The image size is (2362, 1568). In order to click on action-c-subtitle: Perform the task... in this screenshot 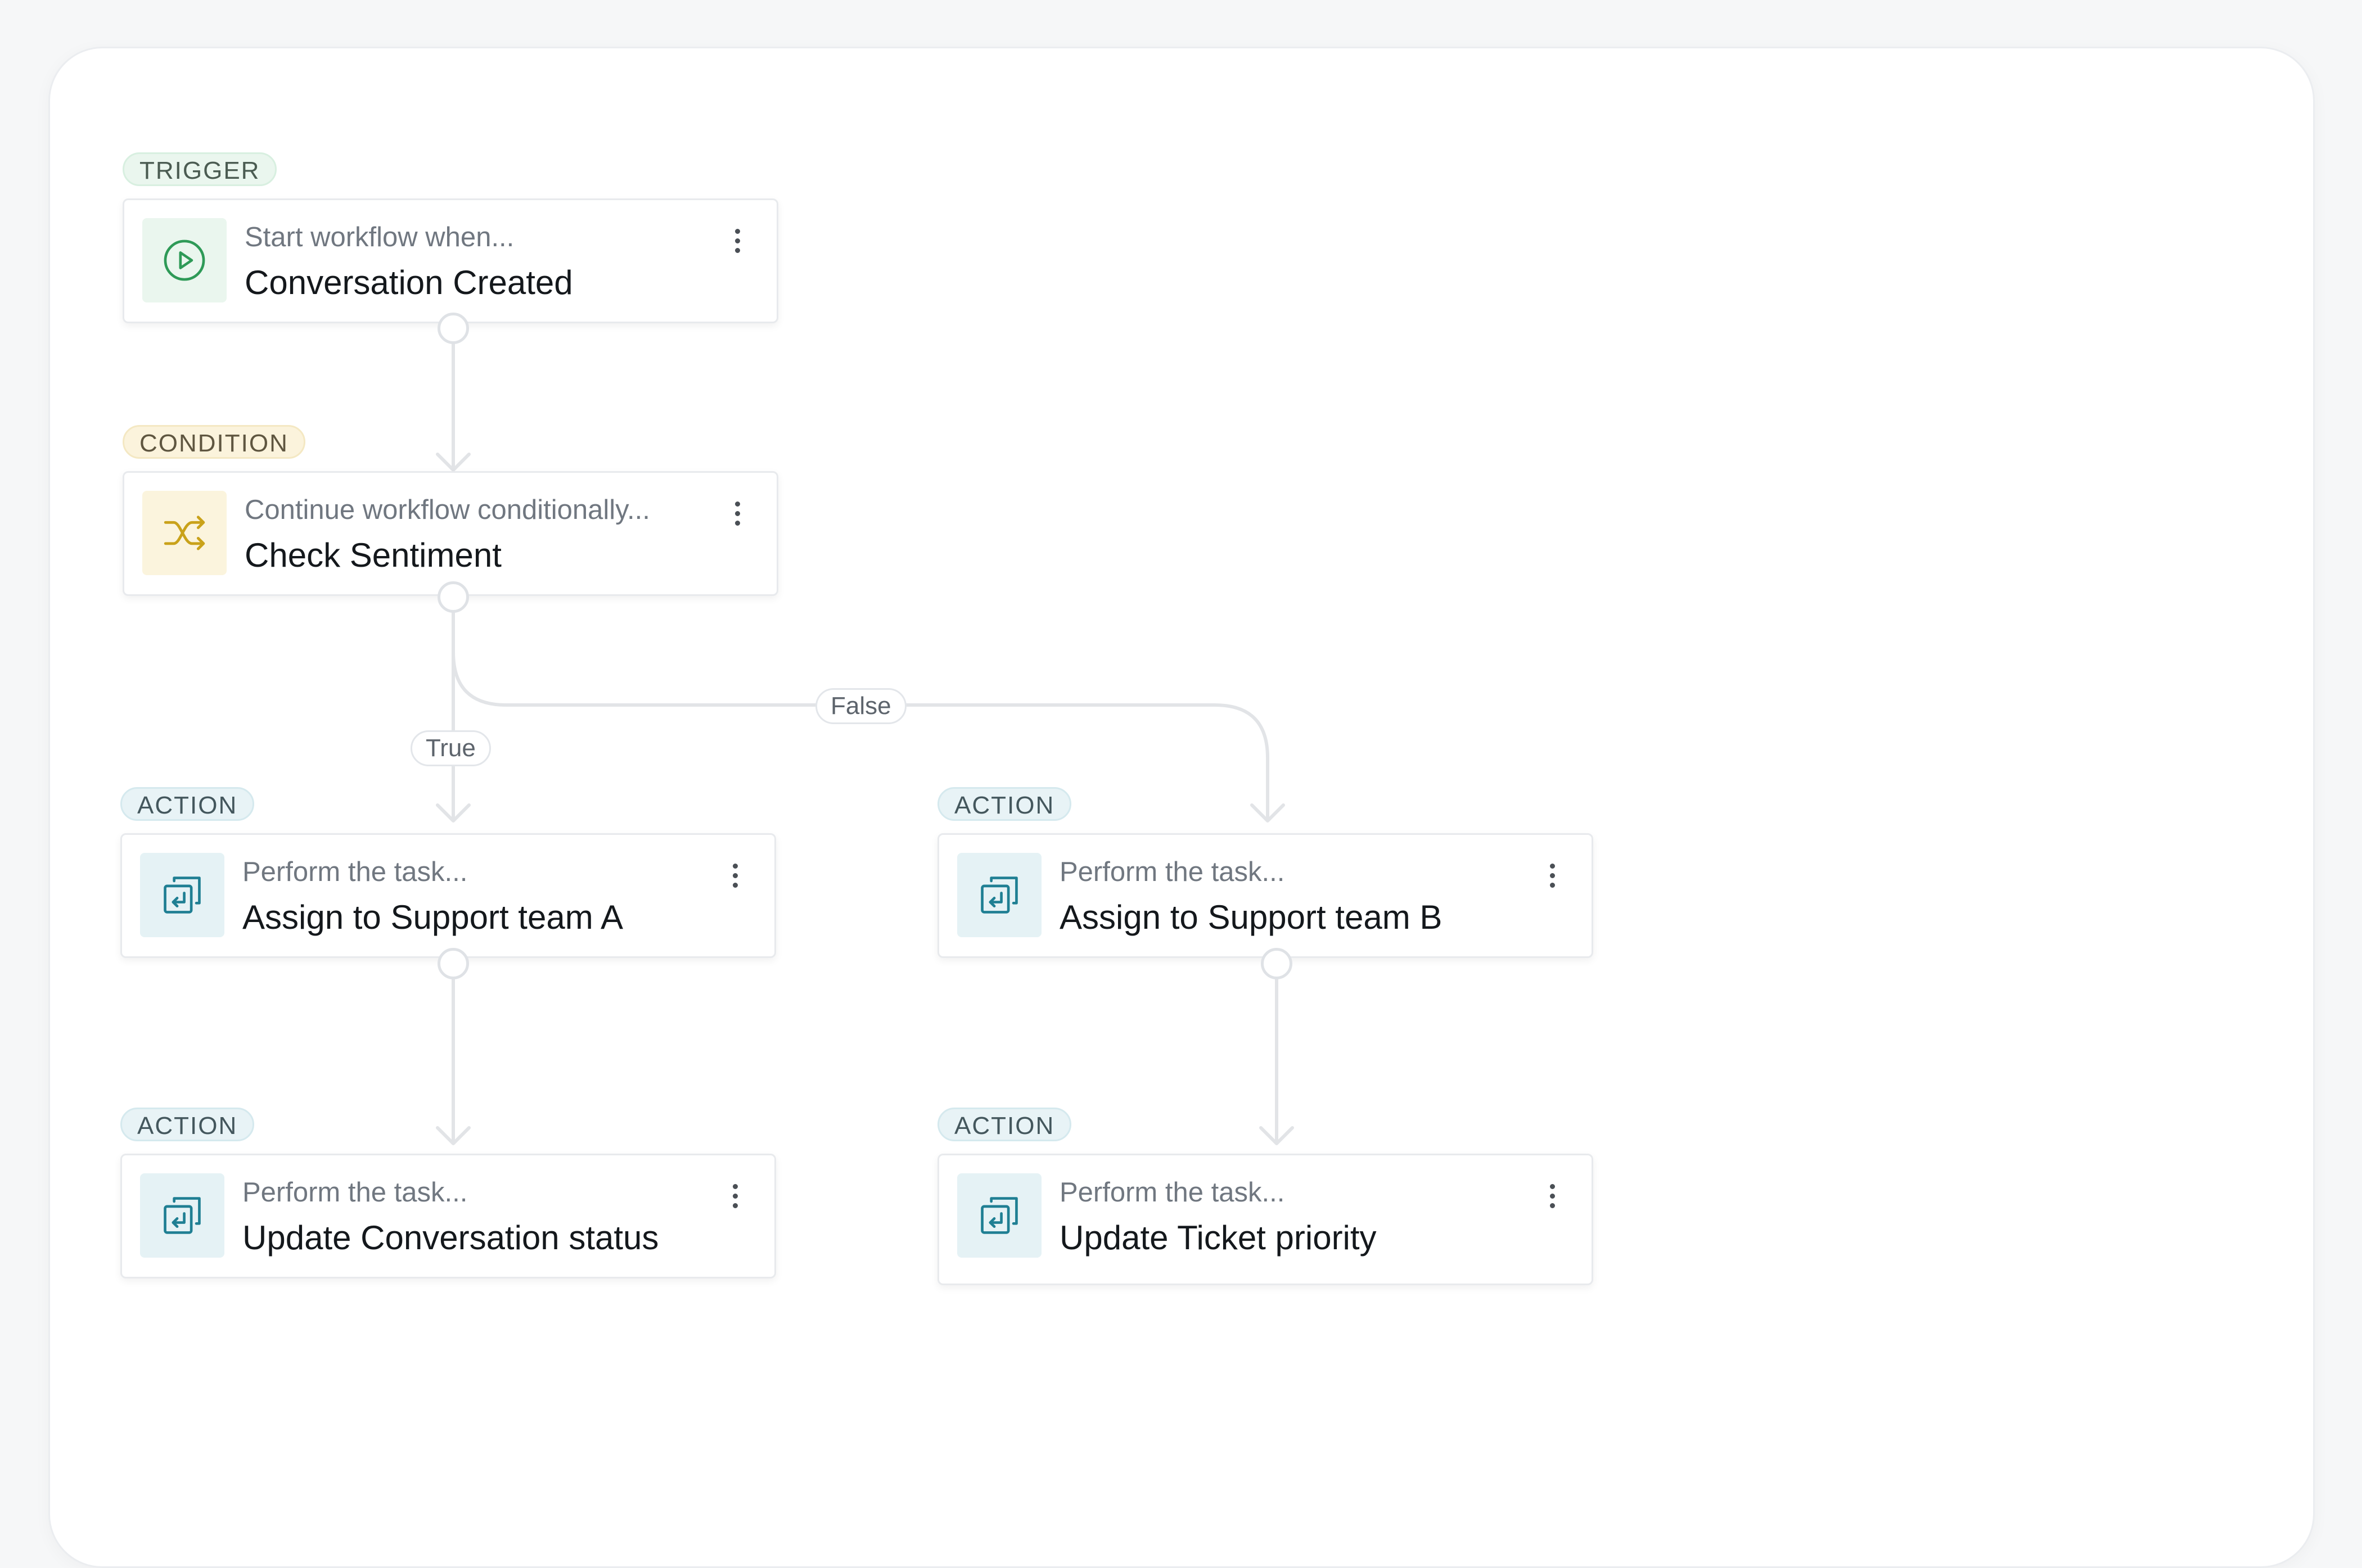, I will do `click(355, 1192)`.